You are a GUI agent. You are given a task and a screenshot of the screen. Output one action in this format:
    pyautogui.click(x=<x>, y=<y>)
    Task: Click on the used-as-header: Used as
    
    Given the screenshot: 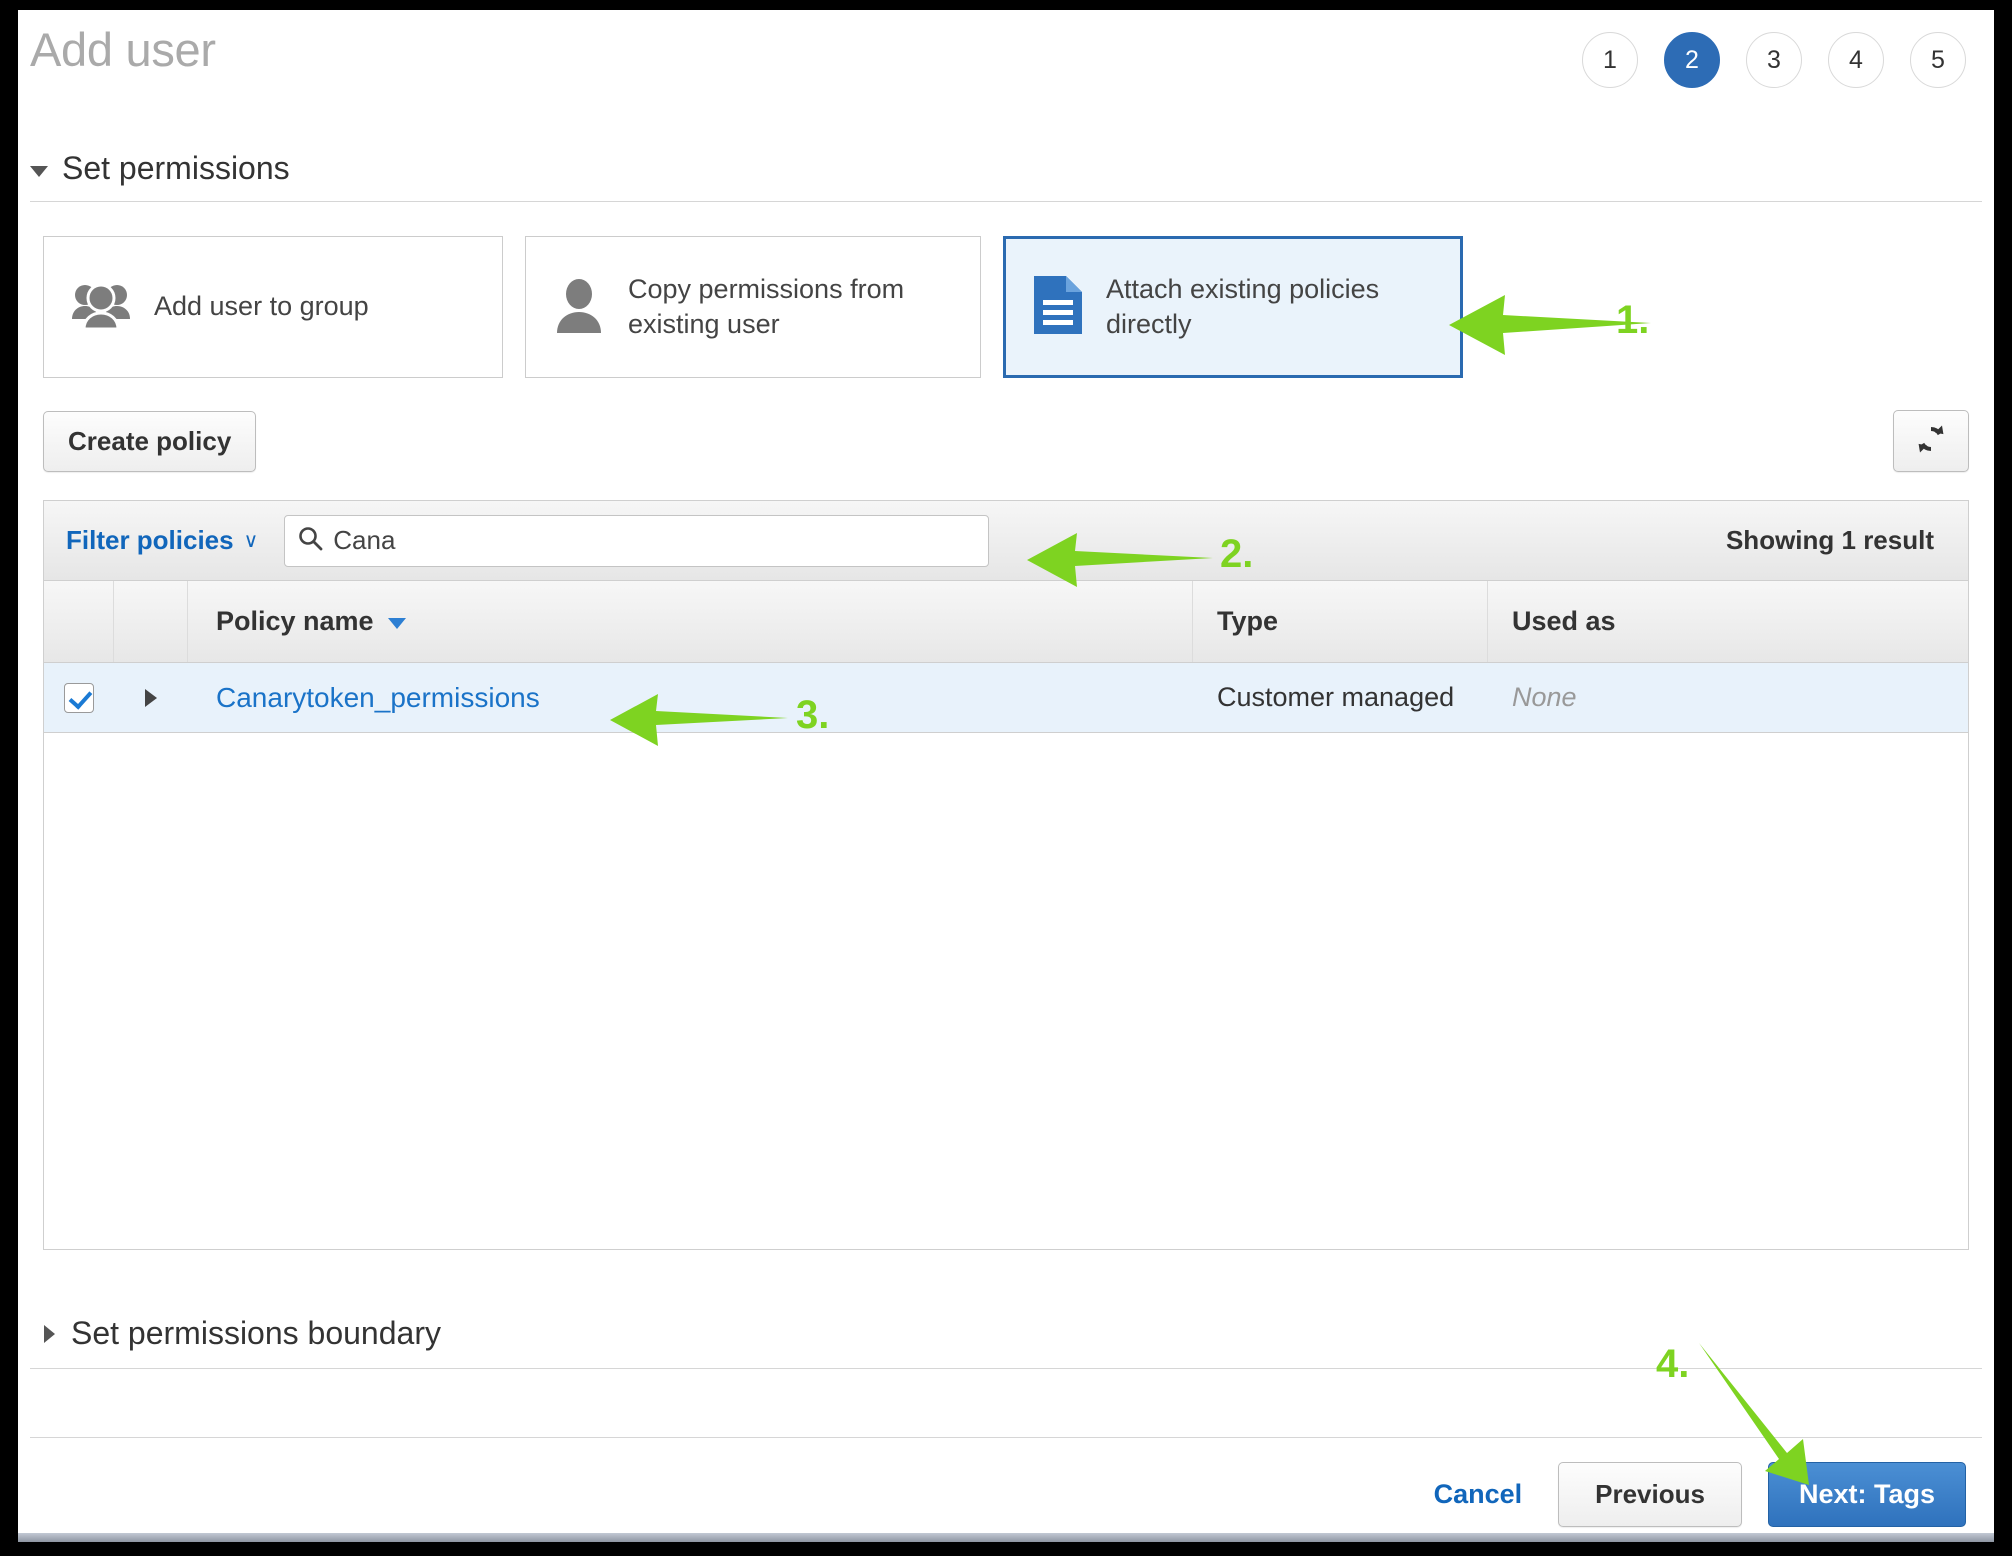 What is the action you would take?
    pyautogui.click(x=1728, y=621)
    